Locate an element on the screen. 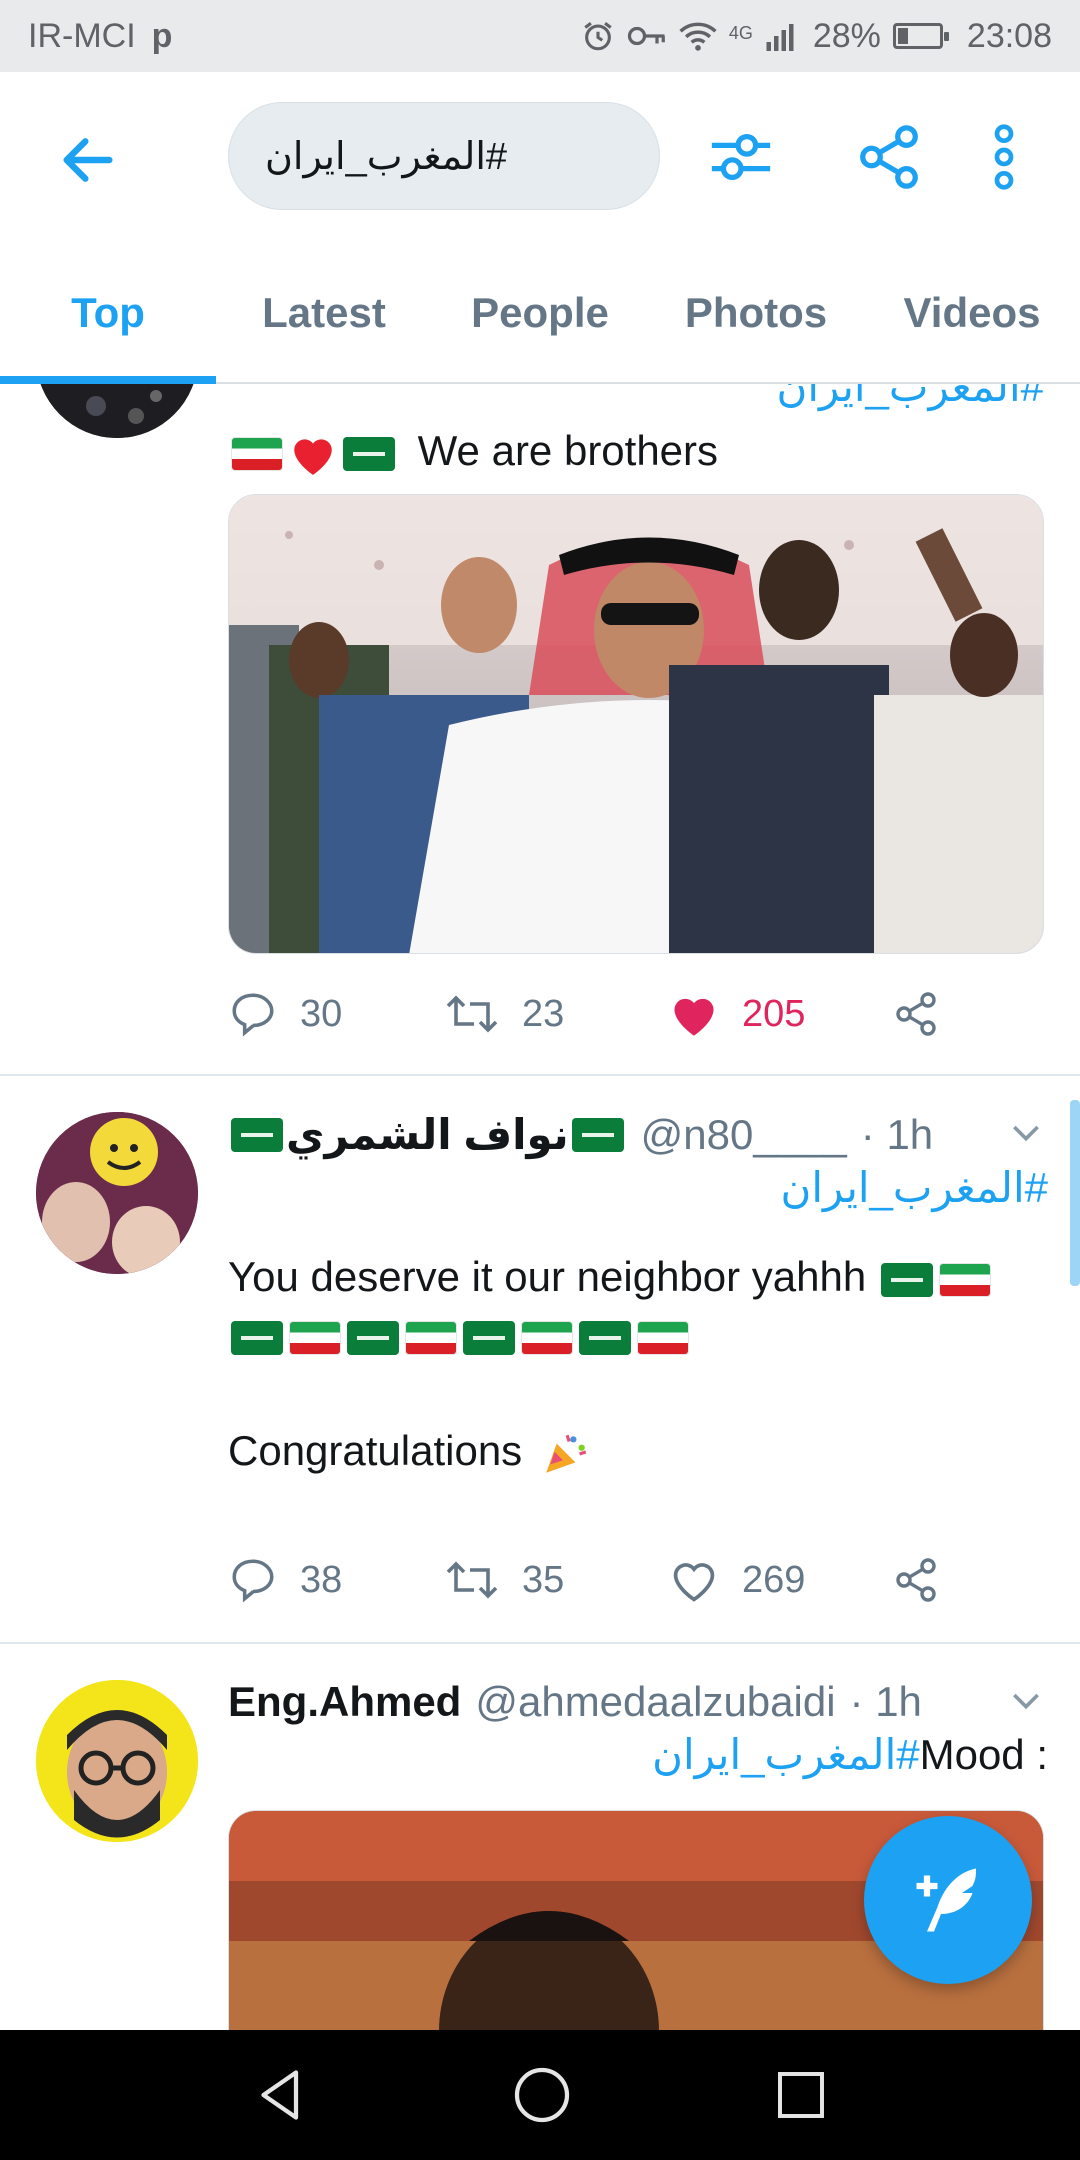 The image size is (1080, 2160). retweet-button: 23 is located at coordinates (556, 1014).